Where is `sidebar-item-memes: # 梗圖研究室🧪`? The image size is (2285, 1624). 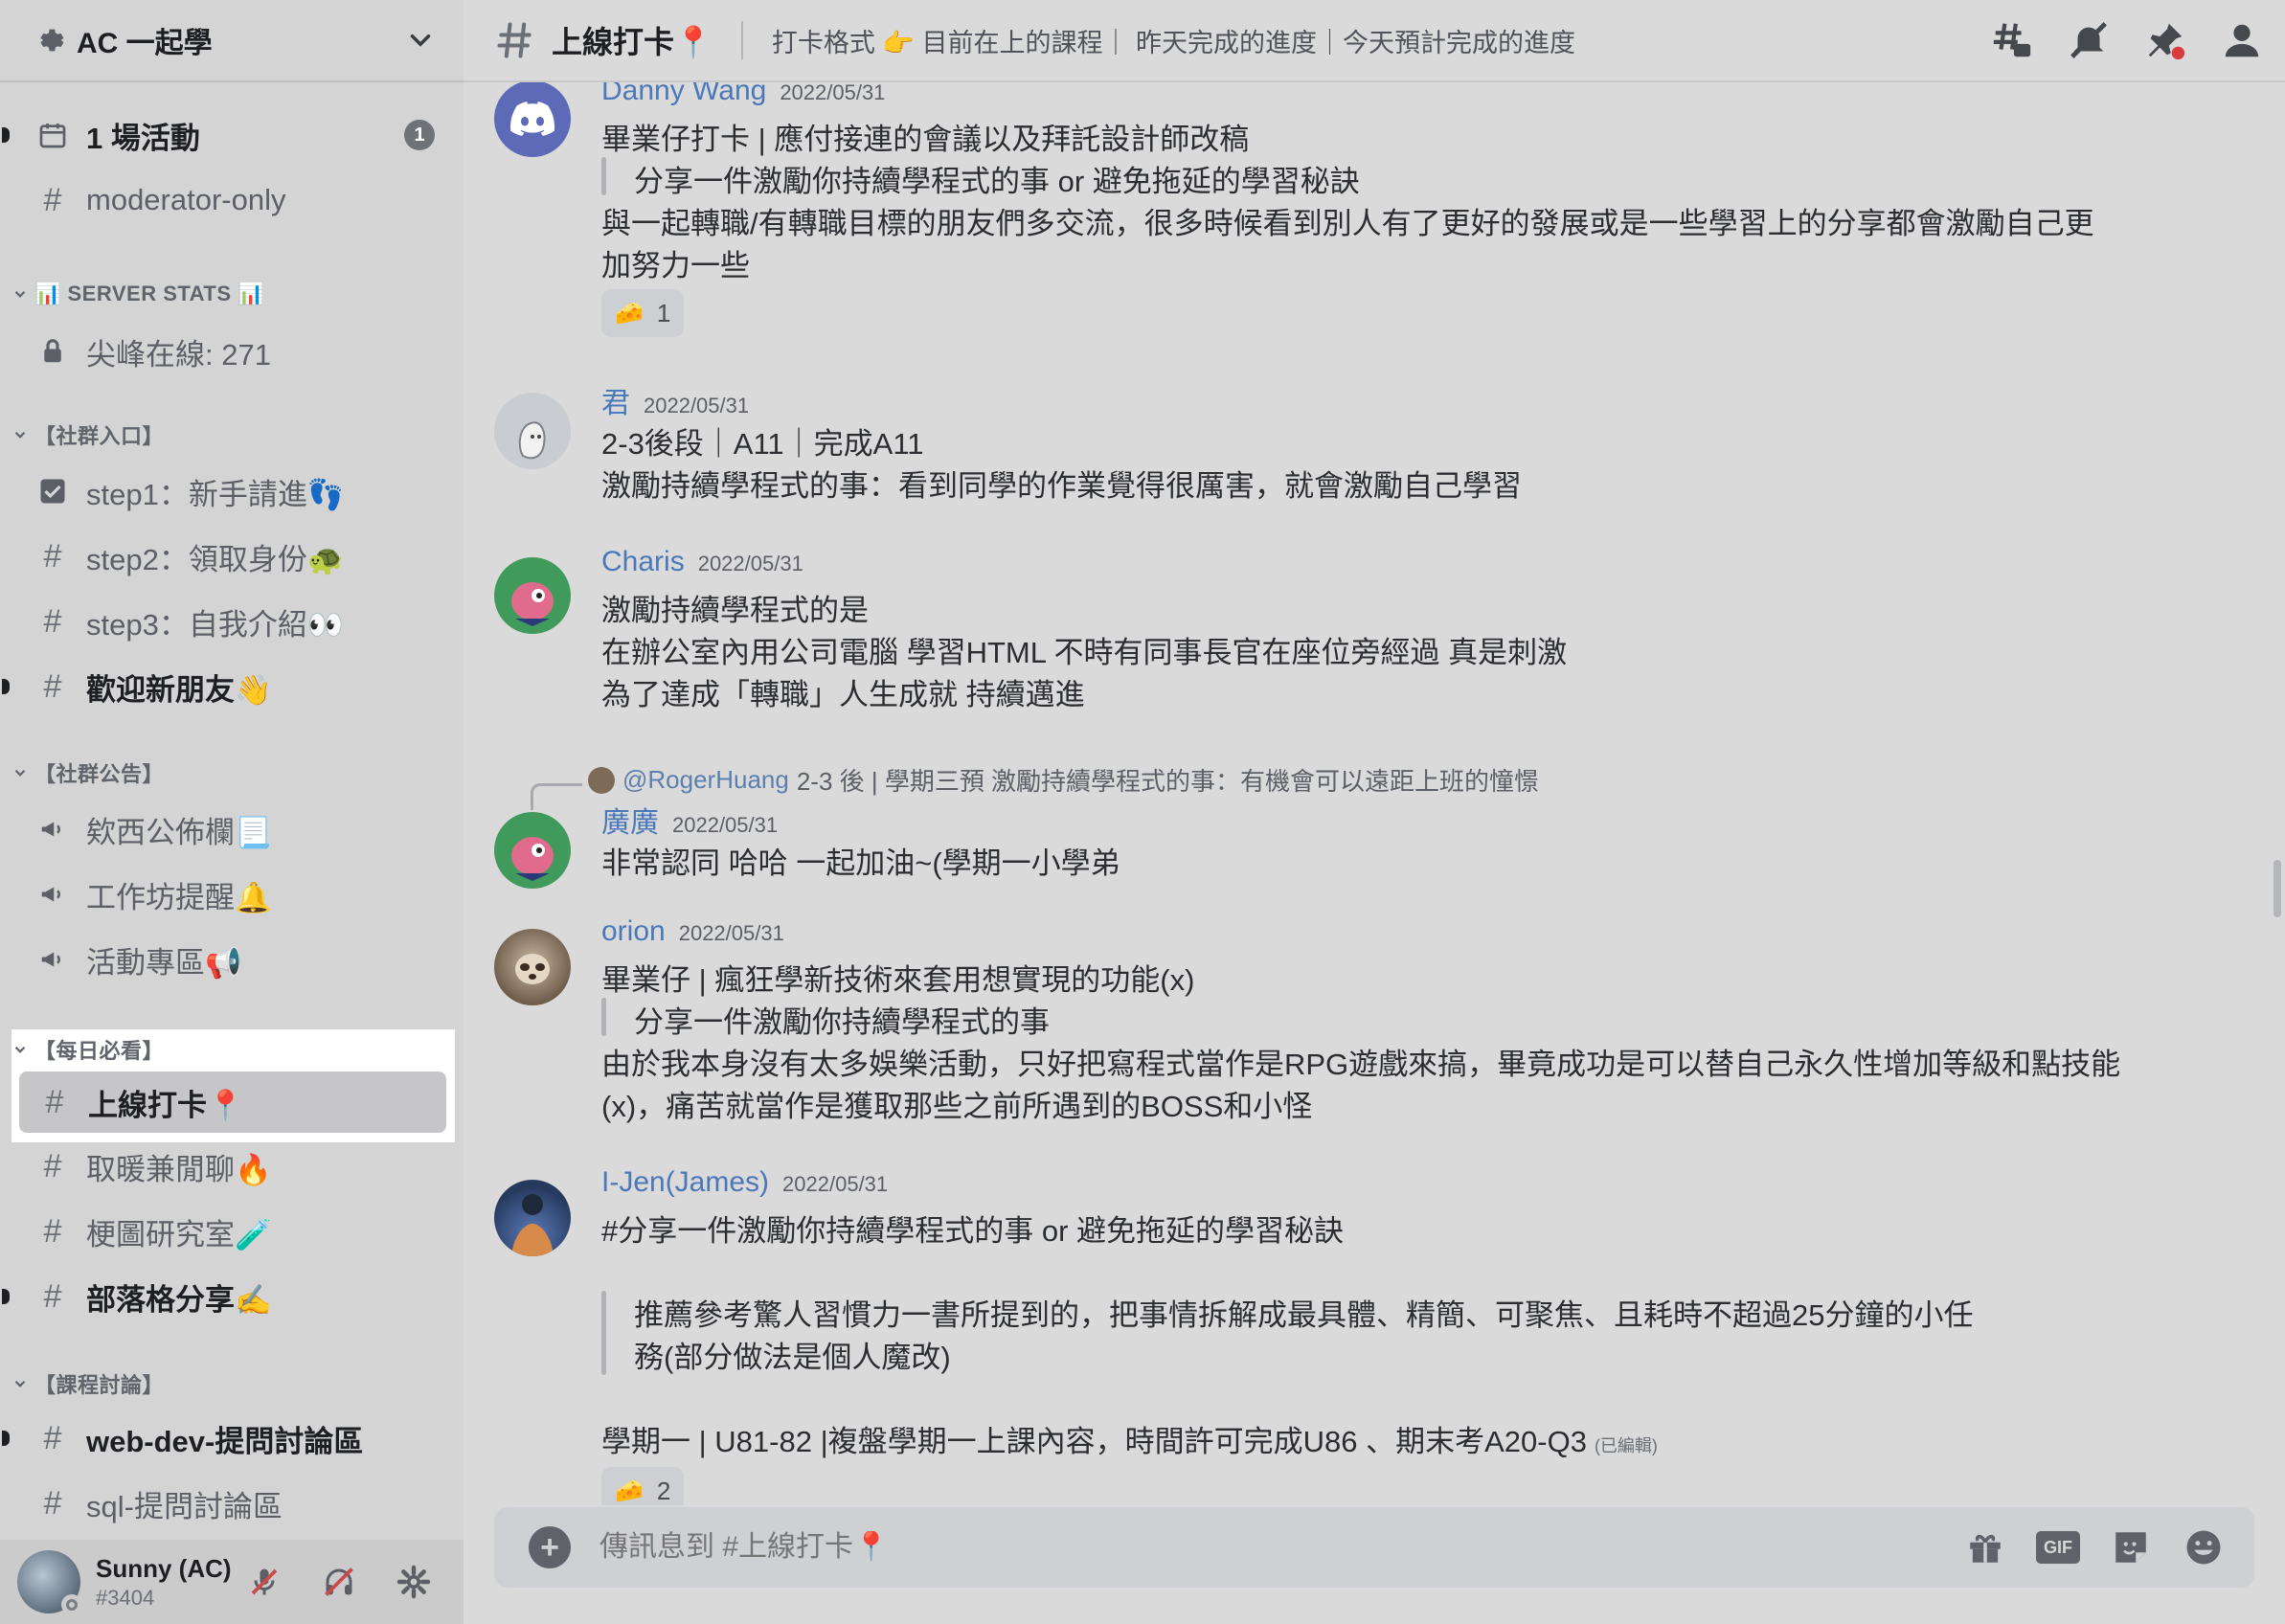
sidebar-item-memes: # 梗圖研究室🧪 is located at coordinates (232, 1231).